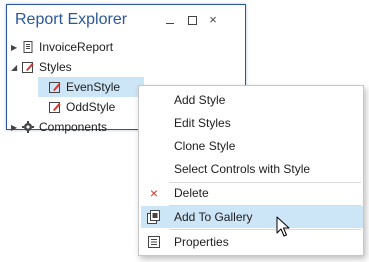  Describe the element at coordinates (200, 100) in the screenshot. I see `menu-item-label: Add Style` at that location.